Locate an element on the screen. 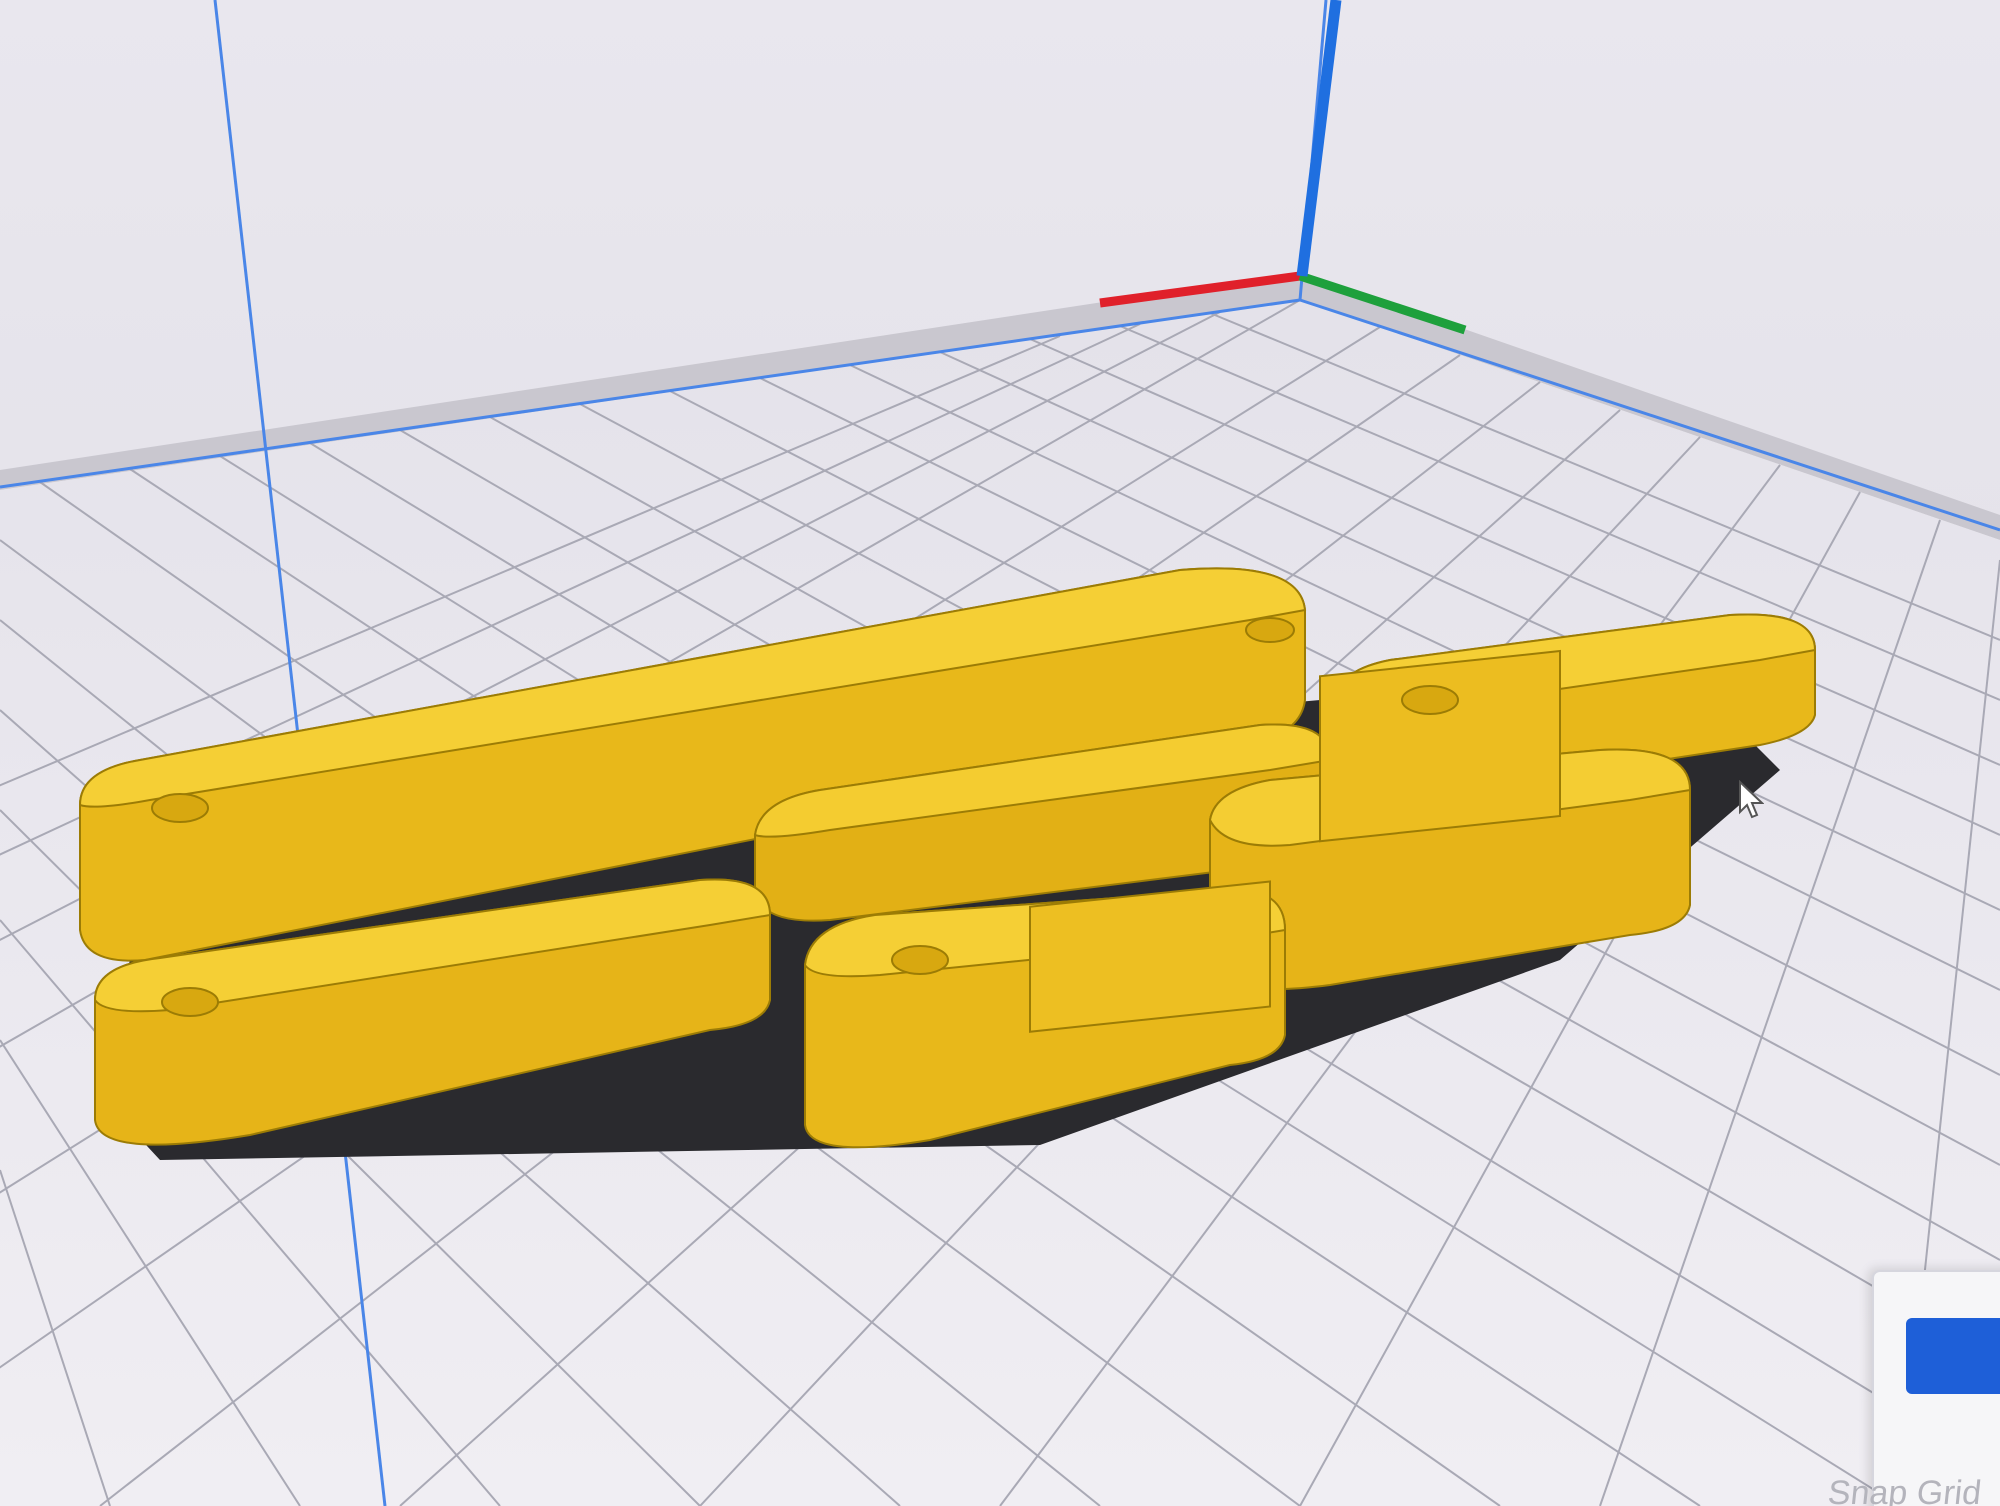  cursor-arrow-icon is located at coordinates (1751, 799).